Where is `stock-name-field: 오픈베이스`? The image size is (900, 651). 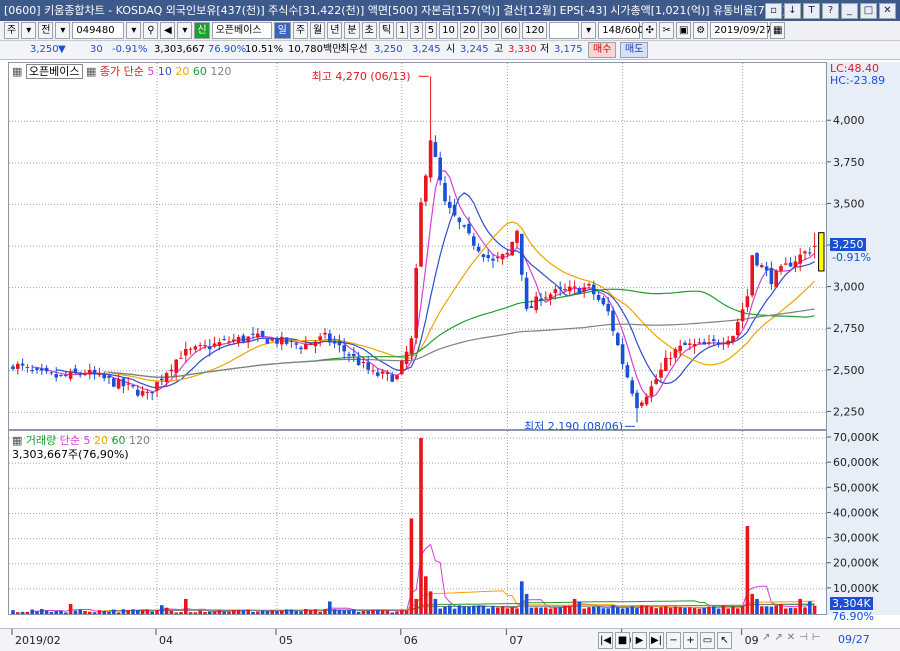
stock-name-field: 오픈베이스 is located at coordinates (241, 30).